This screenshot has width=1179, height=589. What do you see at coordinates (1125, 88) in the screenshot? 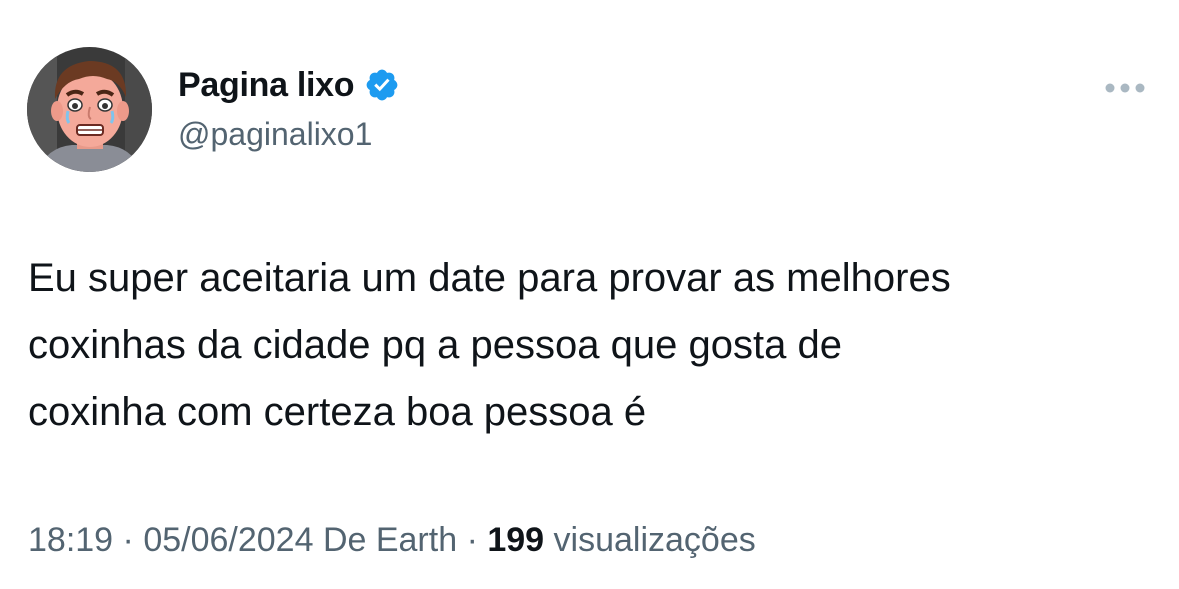
I see `more-options-icon` at bounding box center [1125, 88].